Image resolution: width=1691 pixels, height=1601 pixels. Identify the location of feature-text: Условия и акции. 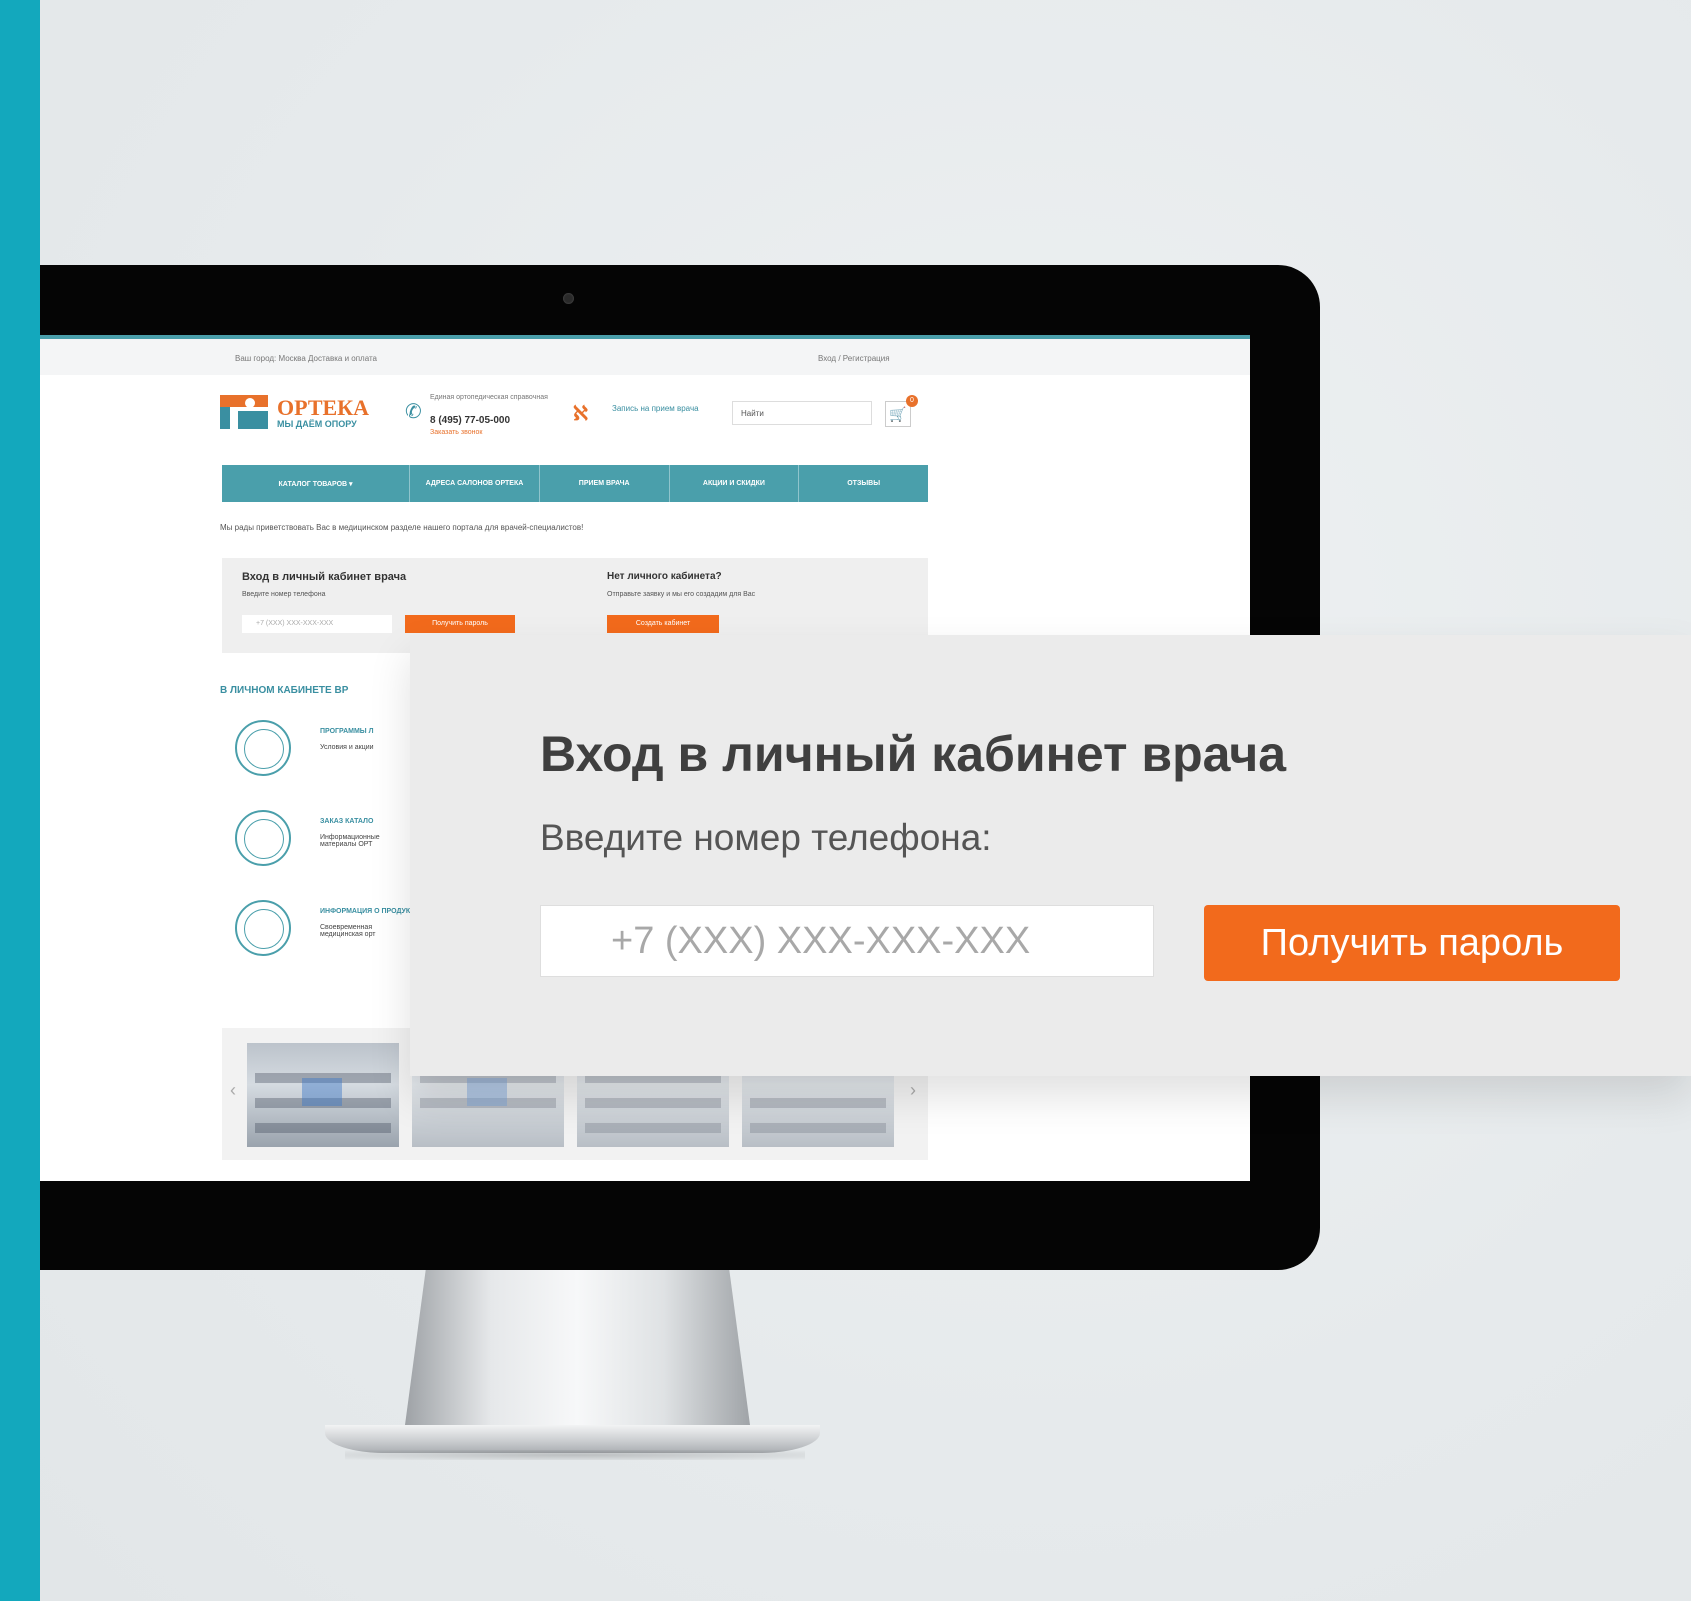
(347, 747).